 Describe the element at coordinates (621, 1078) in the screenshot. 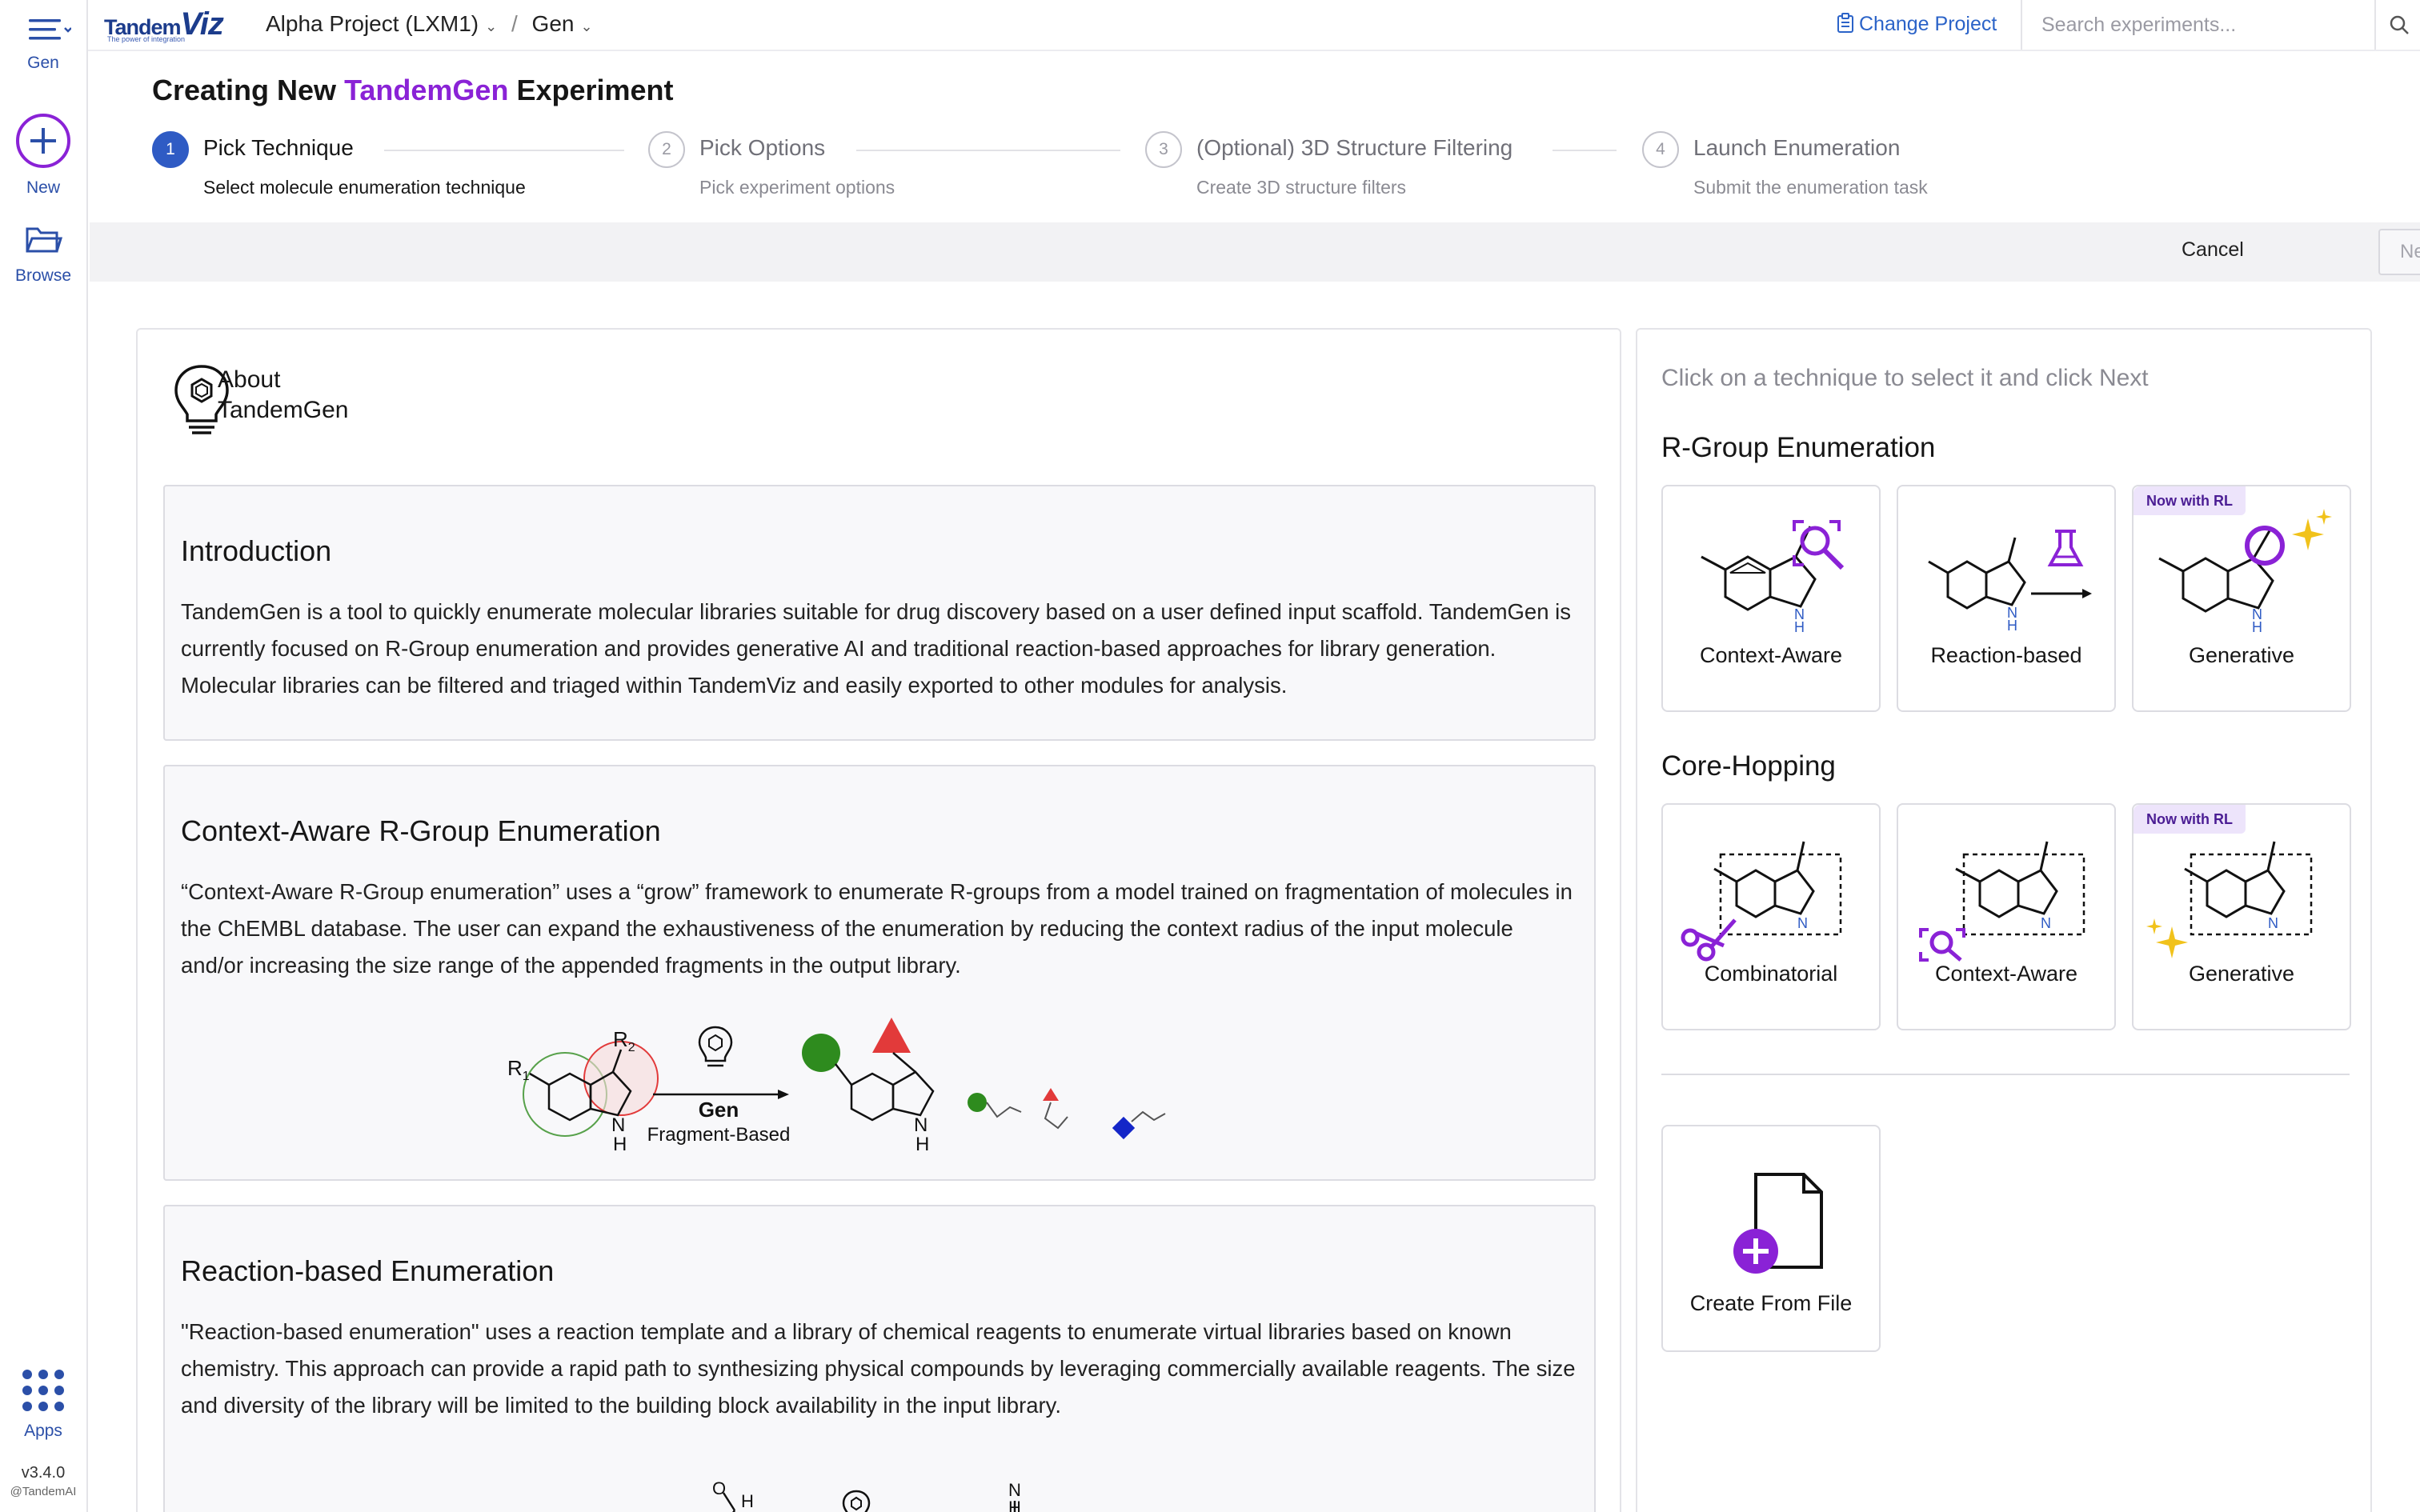

I see `context-circle-red` at that location.